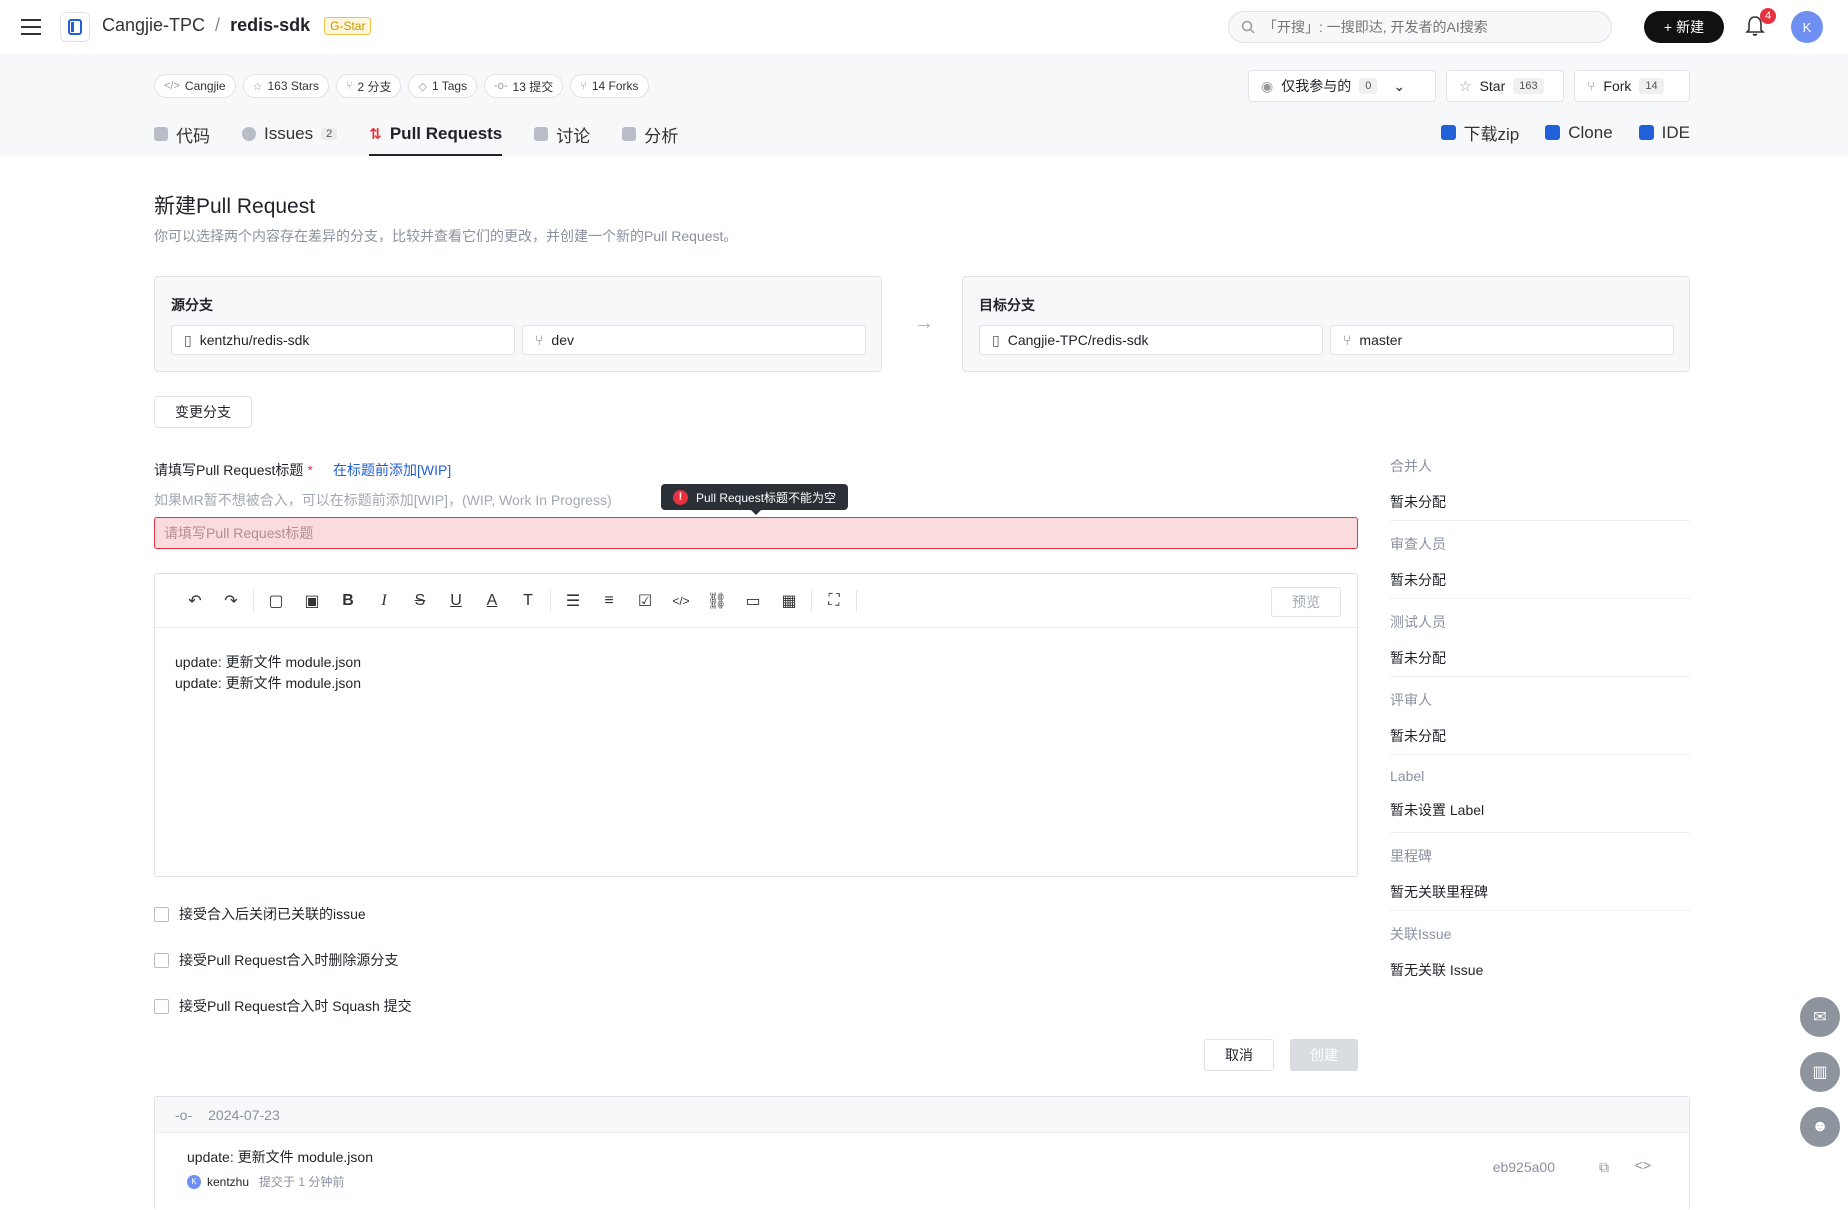 Image resolution: width=1848 pixels, height=1210 pixels. Describe the element at coordinates (1617, 86) in the screenshot. I see `fork-label: Fork` at that location.